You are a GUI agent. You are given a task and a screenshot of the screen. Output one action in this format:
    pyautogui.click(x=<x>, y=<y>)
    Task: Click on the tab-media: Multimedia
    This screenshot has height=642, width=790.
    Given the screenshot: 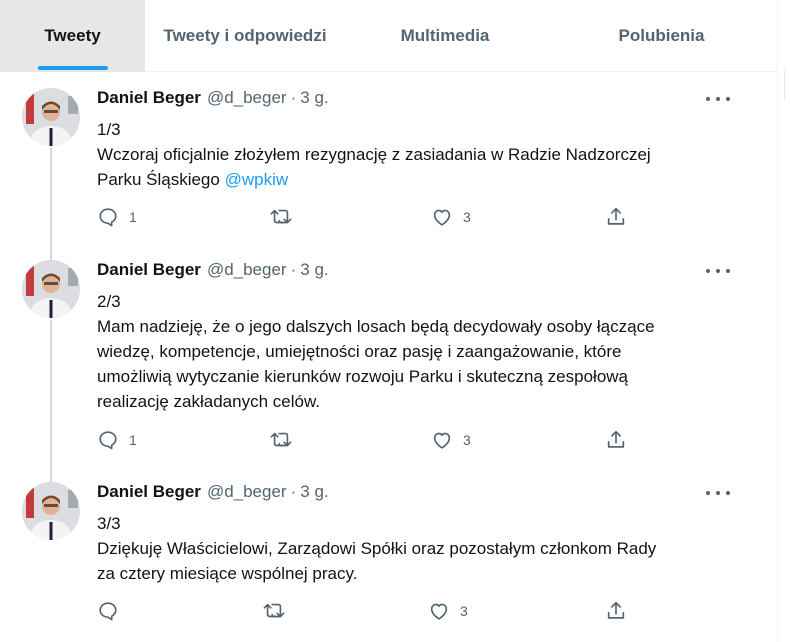 What is the action you would take?
    pyautogui.click(x=445, y=36)
    